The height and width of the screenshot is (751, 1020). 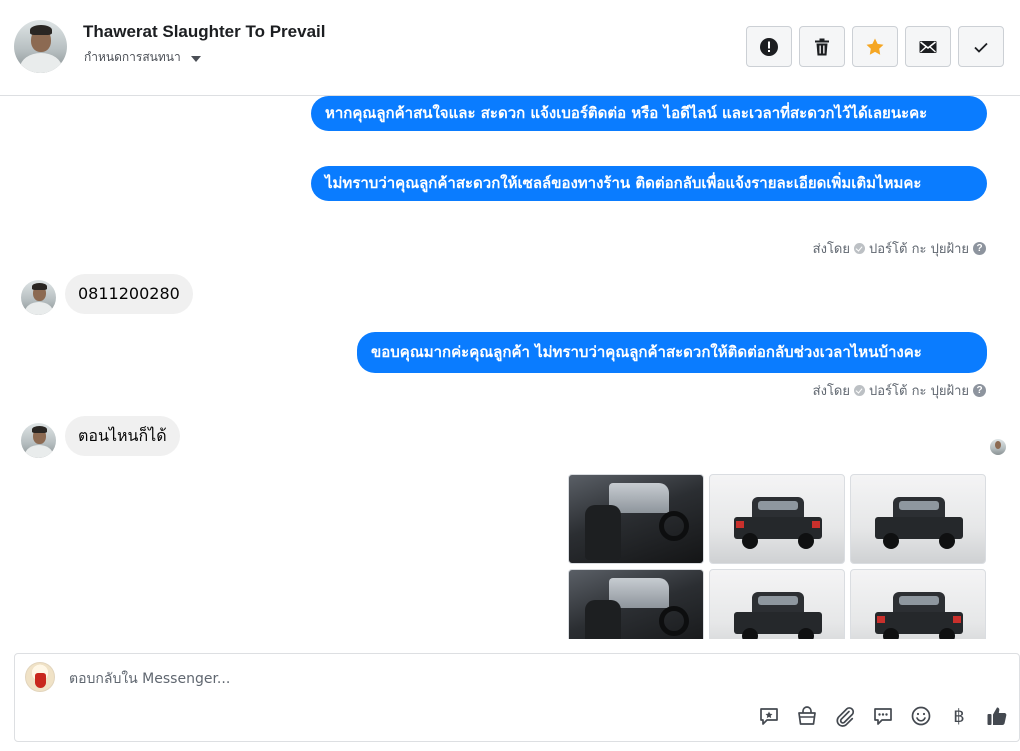 I want to click on saved-reply-button, so click(x=769, y=716).